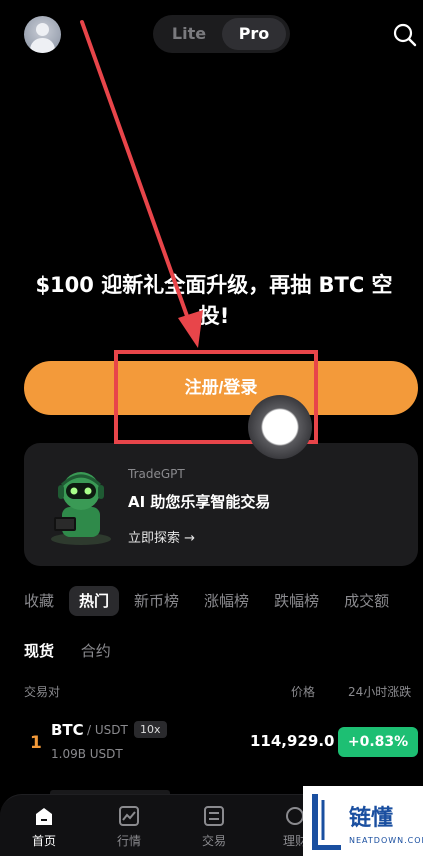  Describe the element at coordinates (78, 650) in the screenshot. I see `market-type-tabs: 现货 合约` at that location.